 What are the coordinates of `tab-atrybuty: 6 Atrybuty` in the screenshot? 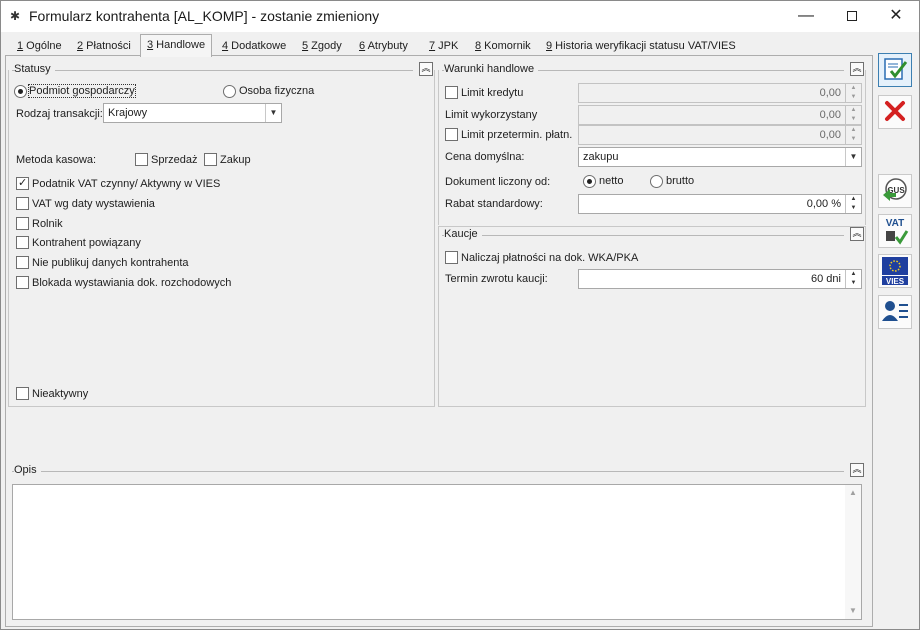 It's located at (383, 46).